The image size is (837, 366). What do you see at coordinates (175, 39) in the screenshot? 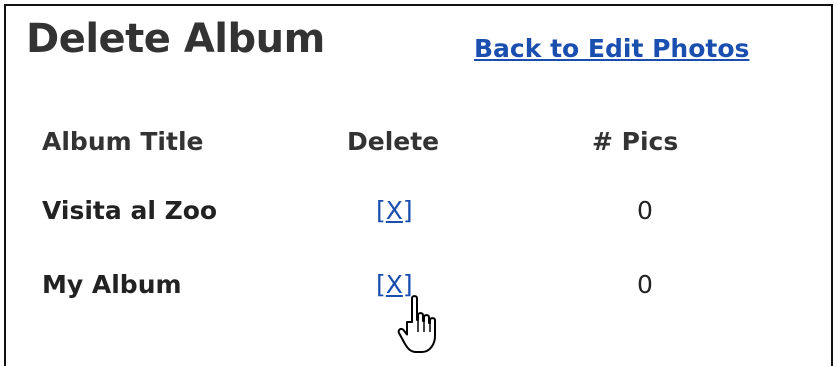
I see `page-title: Delete Album` at bounding box center [175, 39].